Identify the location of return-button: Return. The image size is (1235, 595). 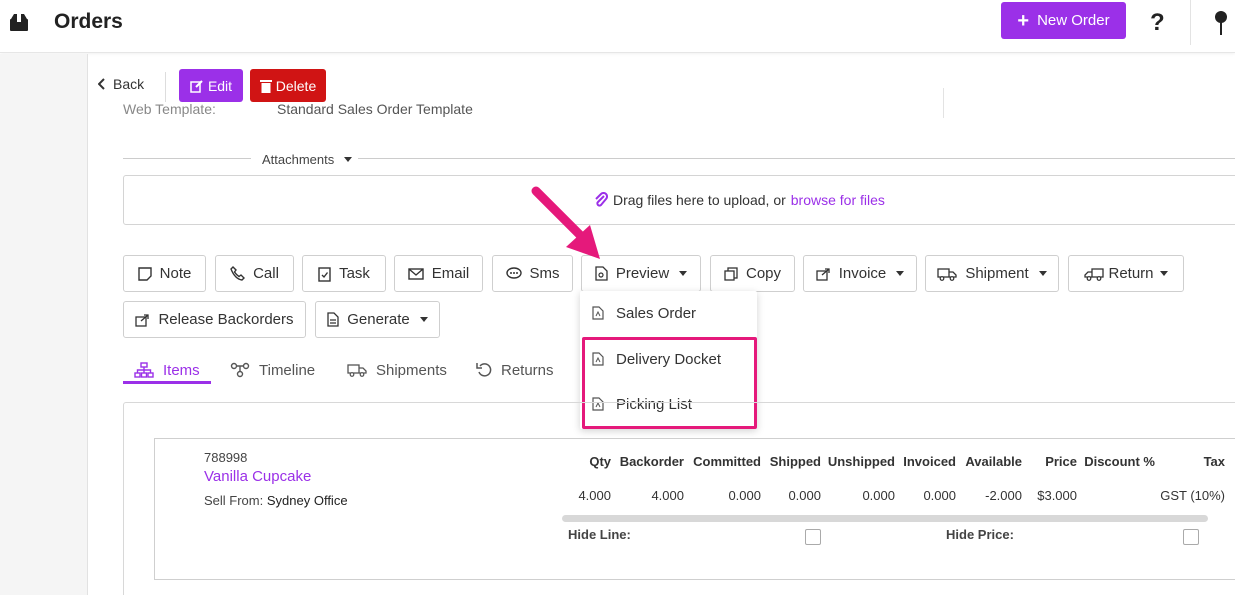
(1126, 273).